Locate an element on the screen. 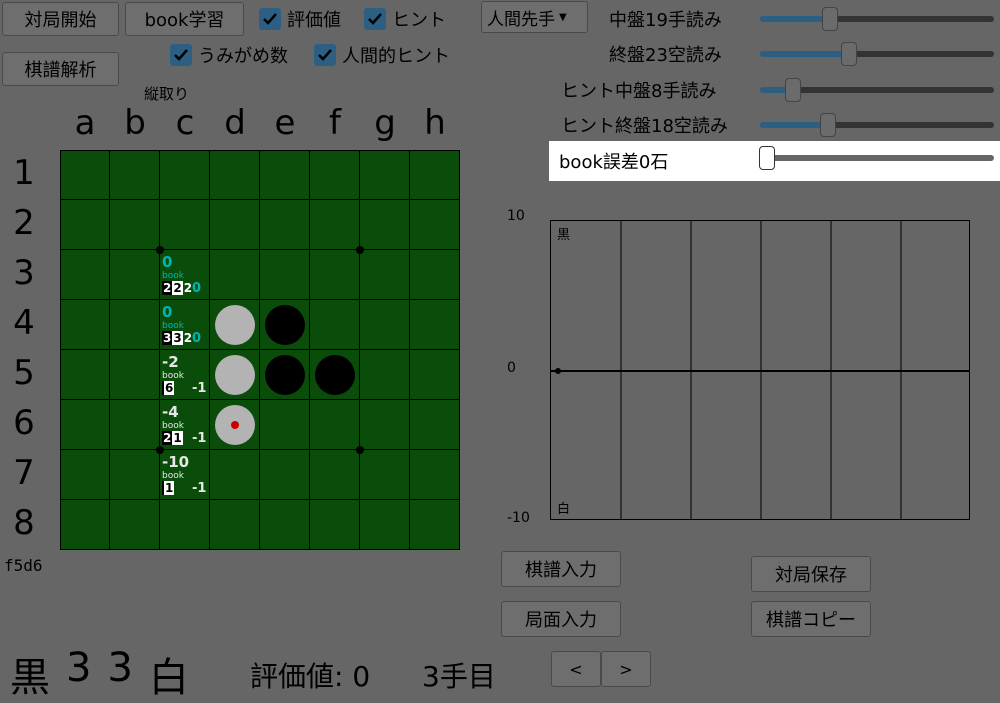  start-game-button: 対局開始 is located at coordinates (60, 19).